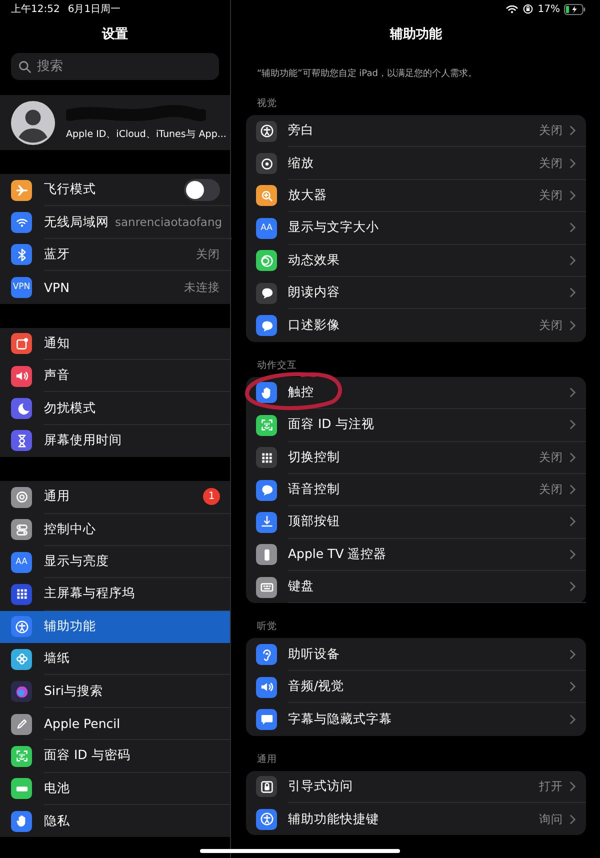  I want to click on sidebar-item: 辅助功能, so click(115, 627).